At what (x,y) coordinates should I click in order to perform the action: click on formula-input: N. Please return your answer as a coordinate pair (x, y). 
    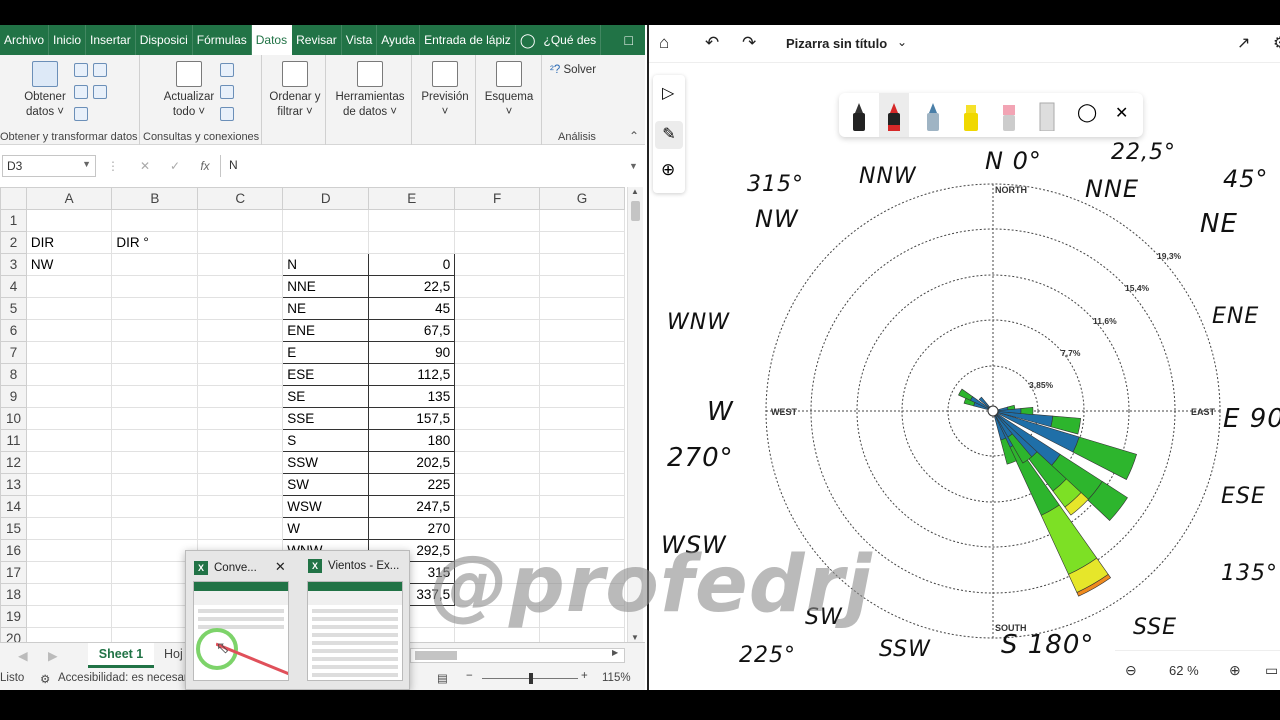
    Looking at the image, I should click on (424, 166).